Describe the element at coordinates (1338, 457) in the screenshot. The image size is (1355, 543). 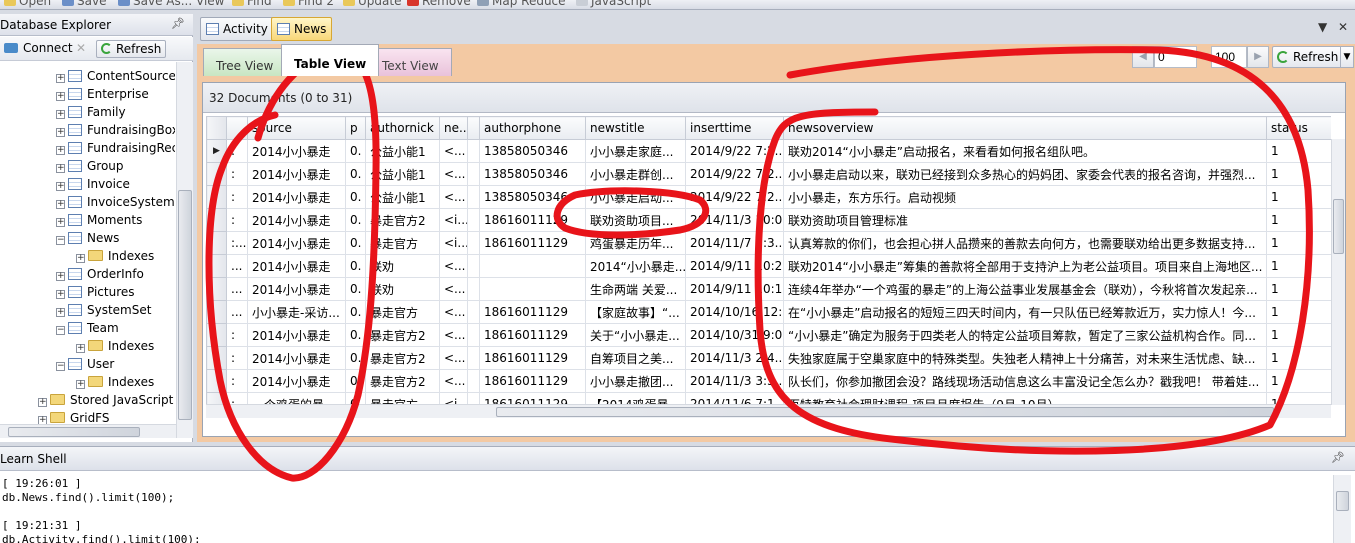
I see `pin-icon: 📌︎` at that location.